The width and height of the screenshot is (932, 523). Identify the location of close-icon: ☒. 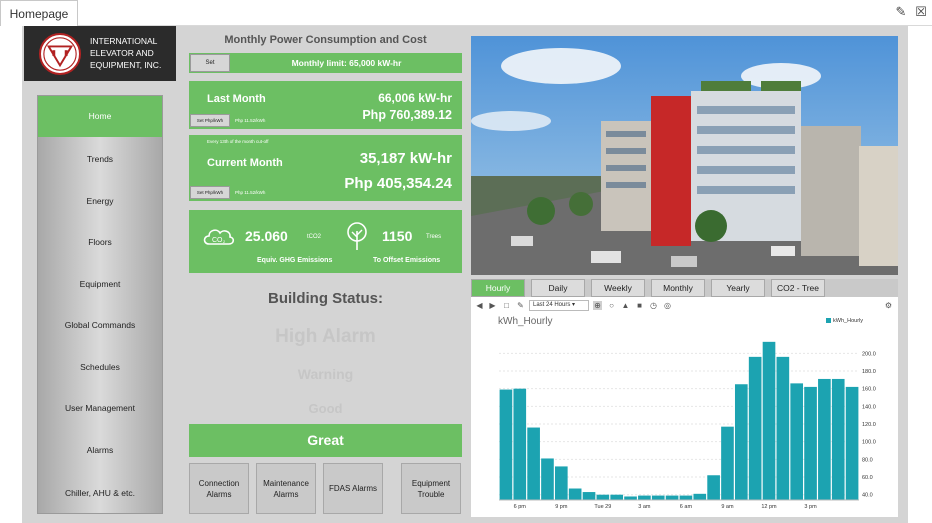
(921, 12).